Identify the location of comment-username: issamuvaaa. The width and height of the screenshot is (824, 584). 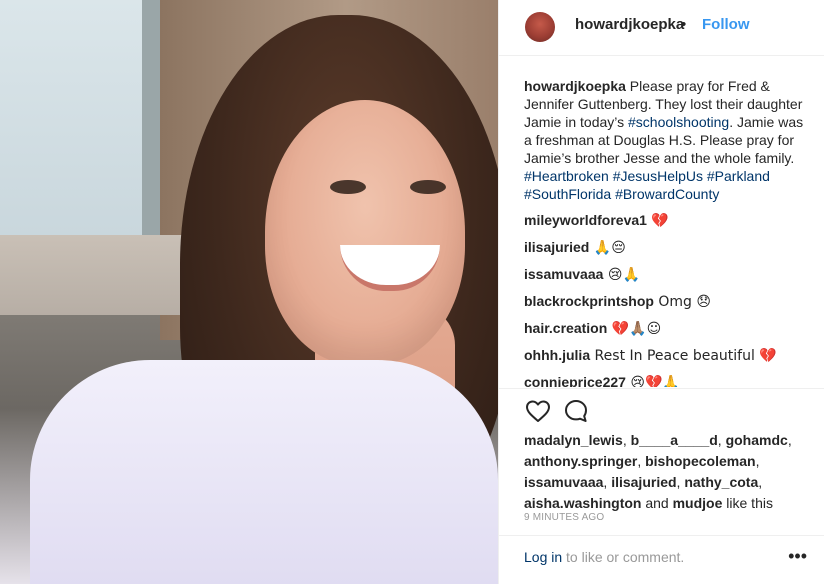
(563, 274).